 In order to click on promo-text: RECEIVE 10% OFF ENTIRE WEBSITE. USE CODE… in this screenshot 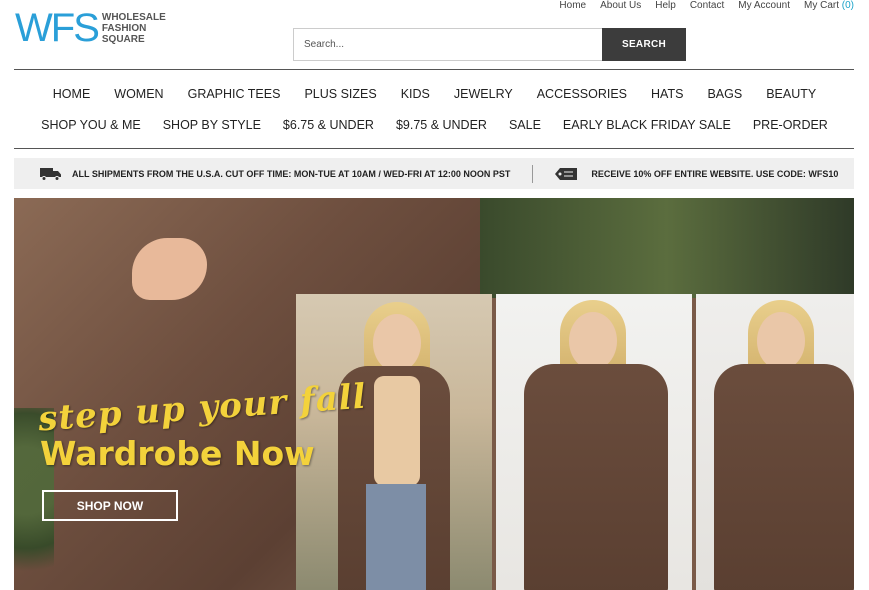, I will do `click(715, 173)`.